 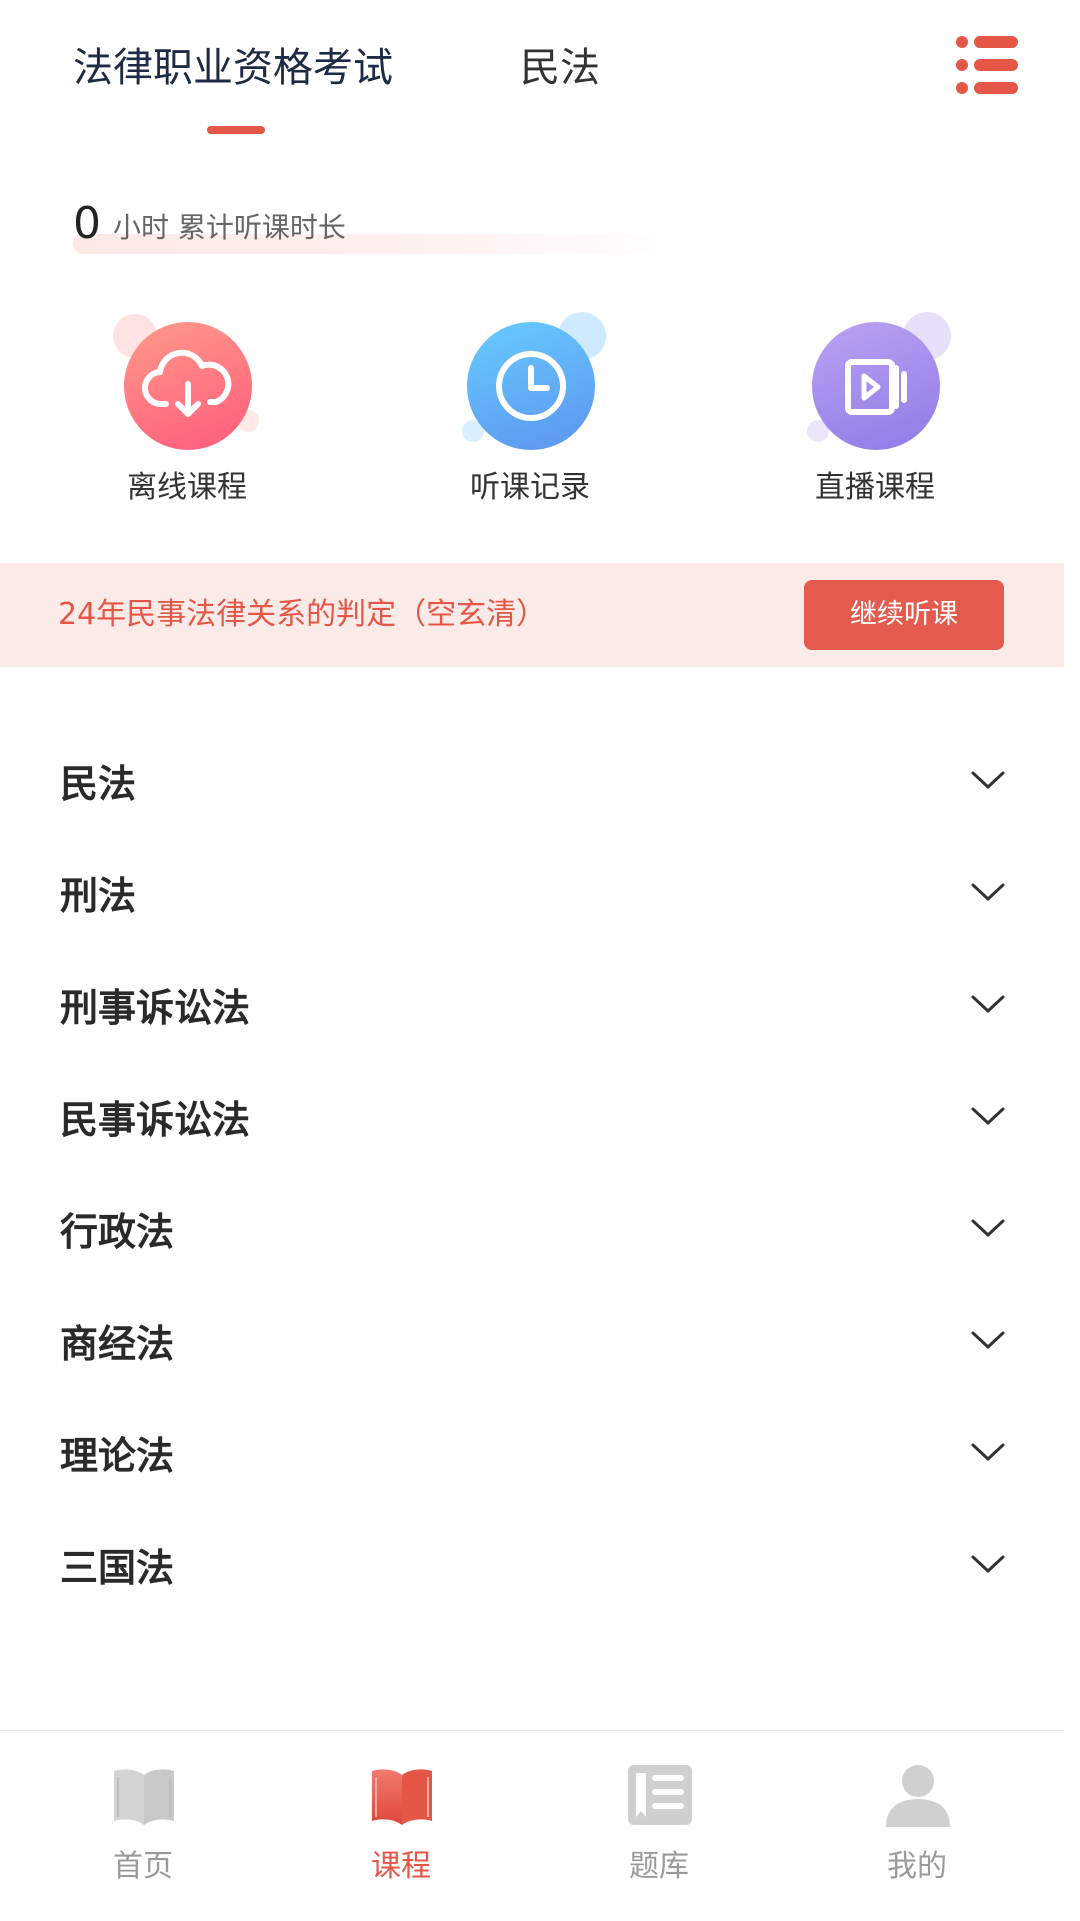 What do you see at coordinates (117, 1456) in the screenshot?
I see `subject-label: 理论法` at bounding box center [117, 1456].